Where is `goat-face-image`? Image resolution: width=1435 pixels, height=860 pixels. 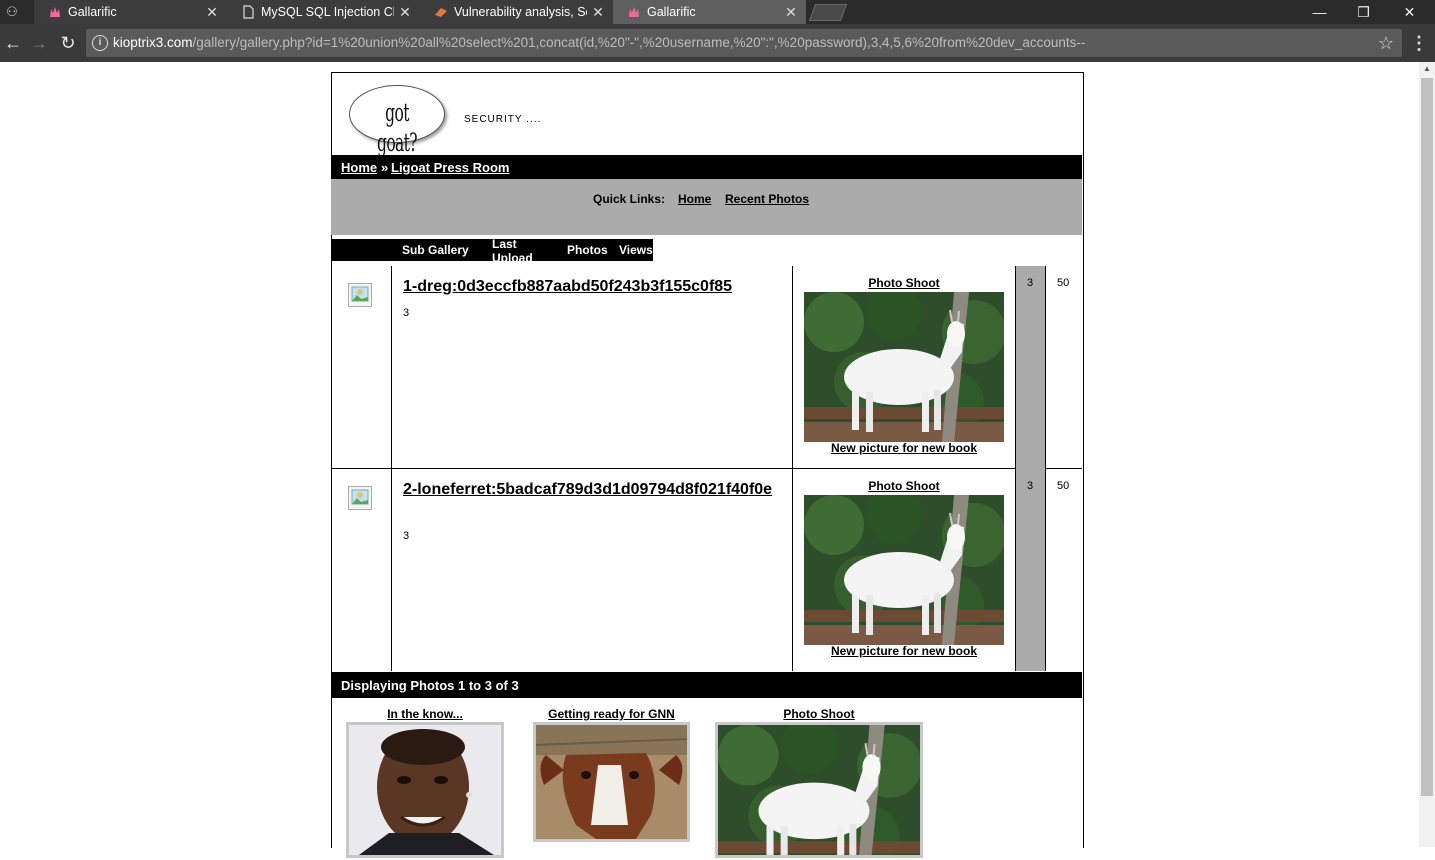
goat-face-image is located at coordinates (611, 782).